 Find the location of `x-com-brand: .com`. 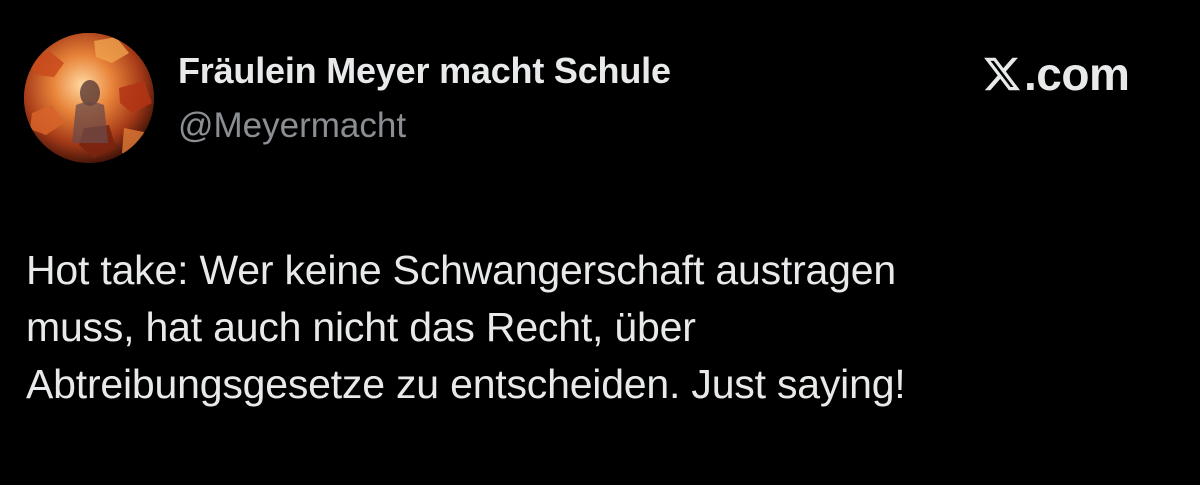

x-com-brand: .com is located at coordinates (1056, 74).